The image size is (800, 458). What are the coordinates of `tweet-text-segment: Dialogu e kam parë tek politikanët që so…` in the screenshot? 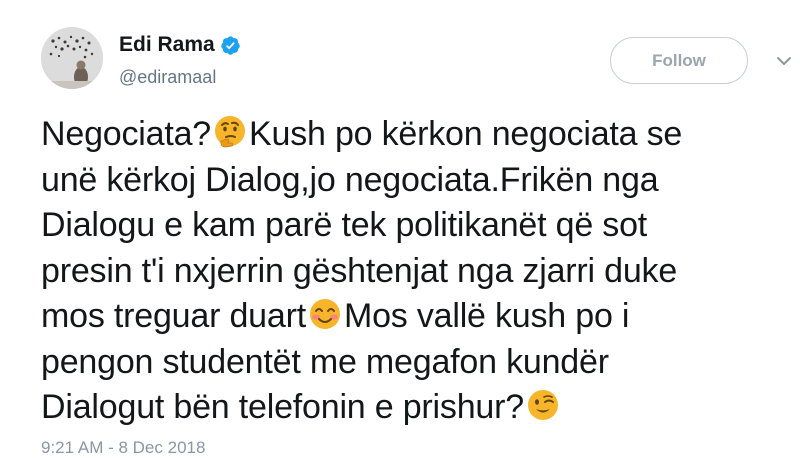 It's located at (344, 225).